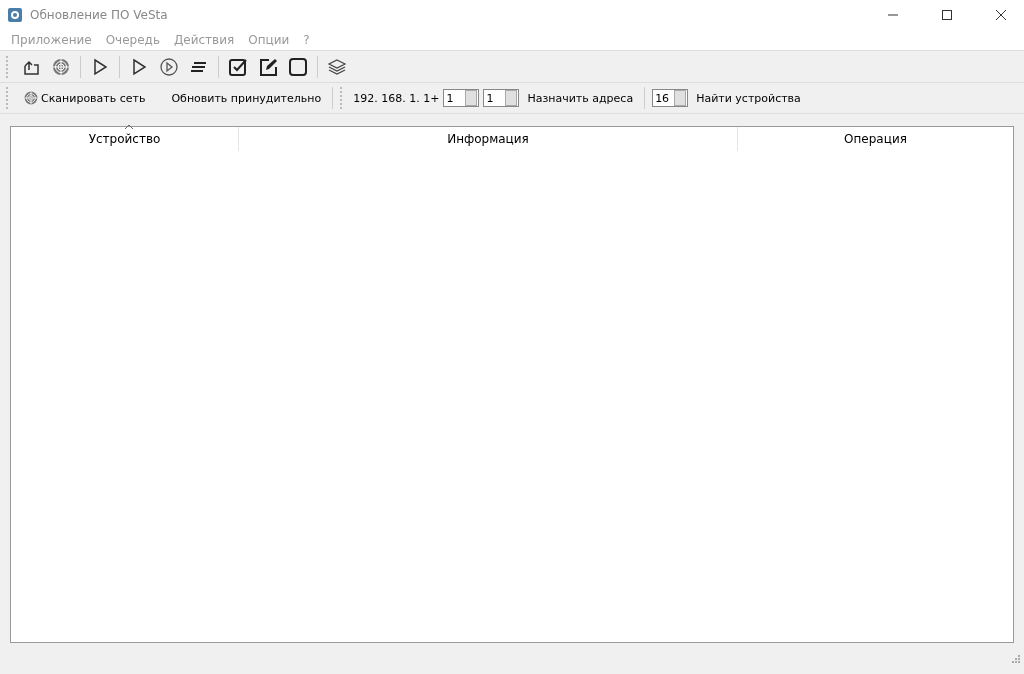 The height and width of the screenshot is (674, 1024). I want to click on device-count-spinbox: 16, so click(670, 98).